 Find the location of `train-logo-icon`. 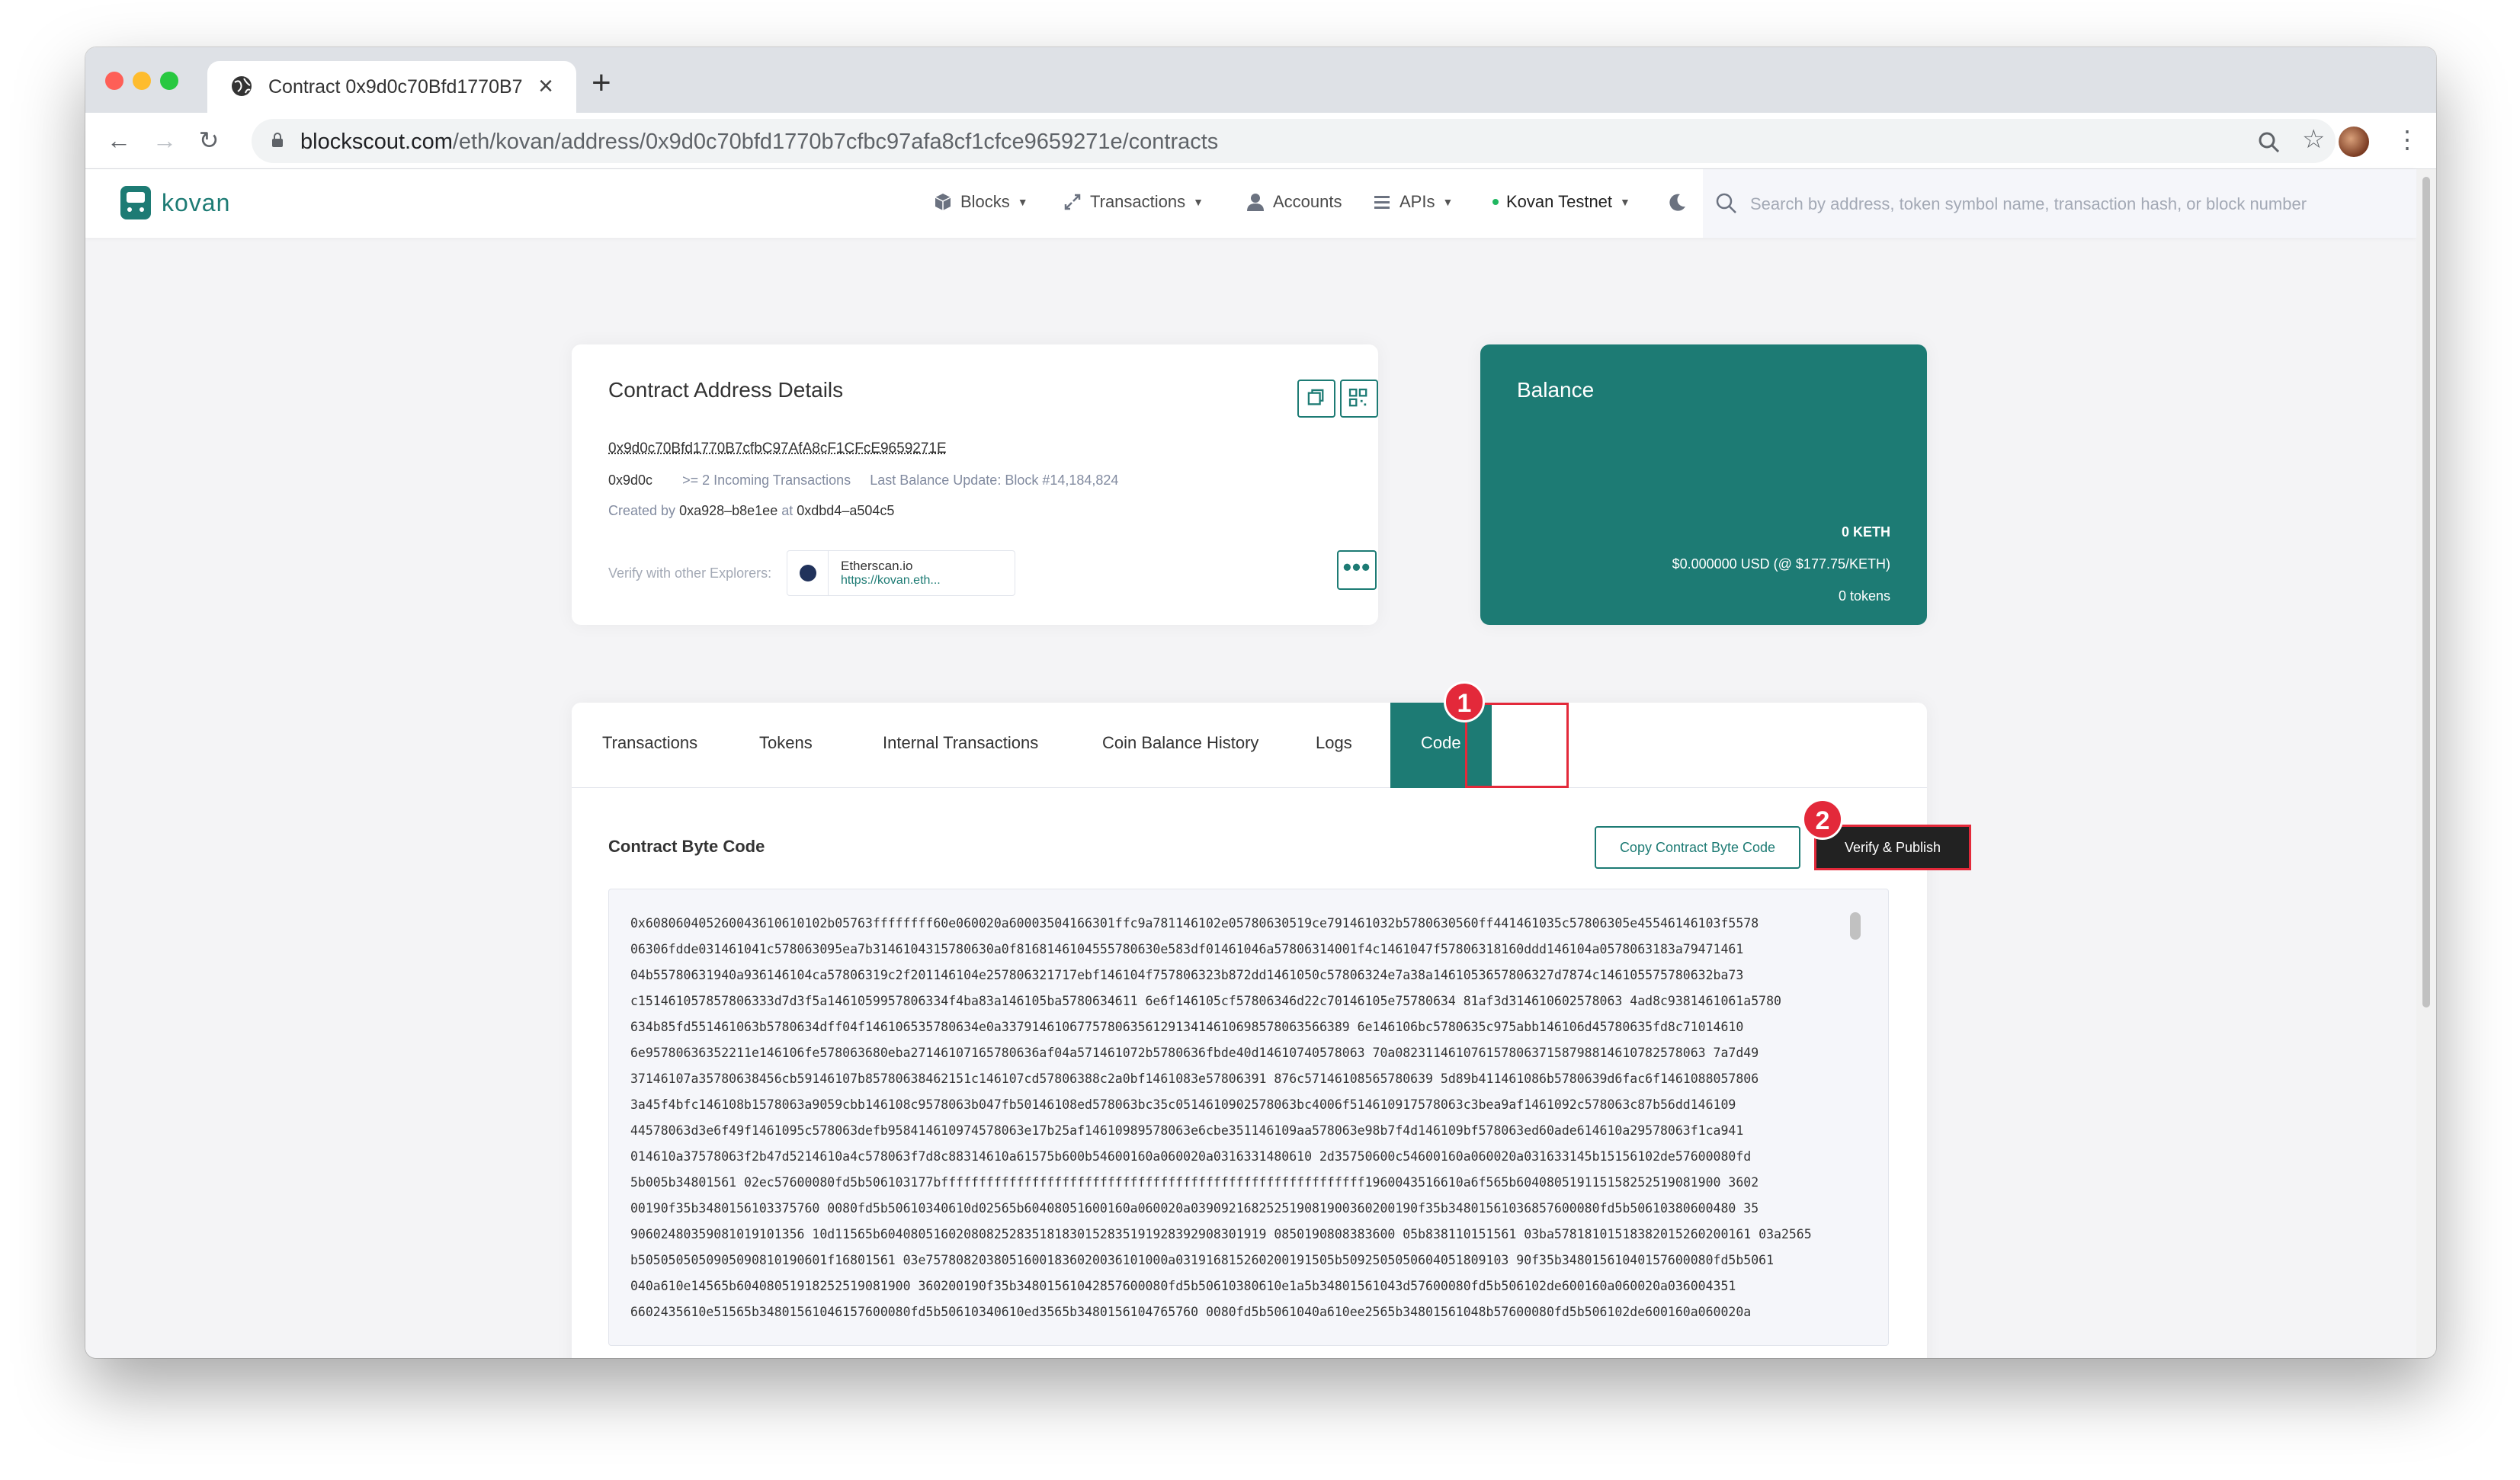

train-logo-icon is located at coordinates (135, 203).